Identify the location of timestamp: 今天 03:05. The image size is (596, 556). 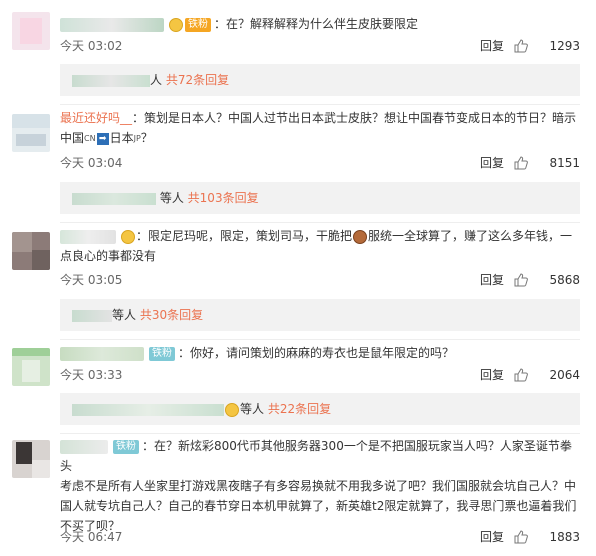
(91, 280).